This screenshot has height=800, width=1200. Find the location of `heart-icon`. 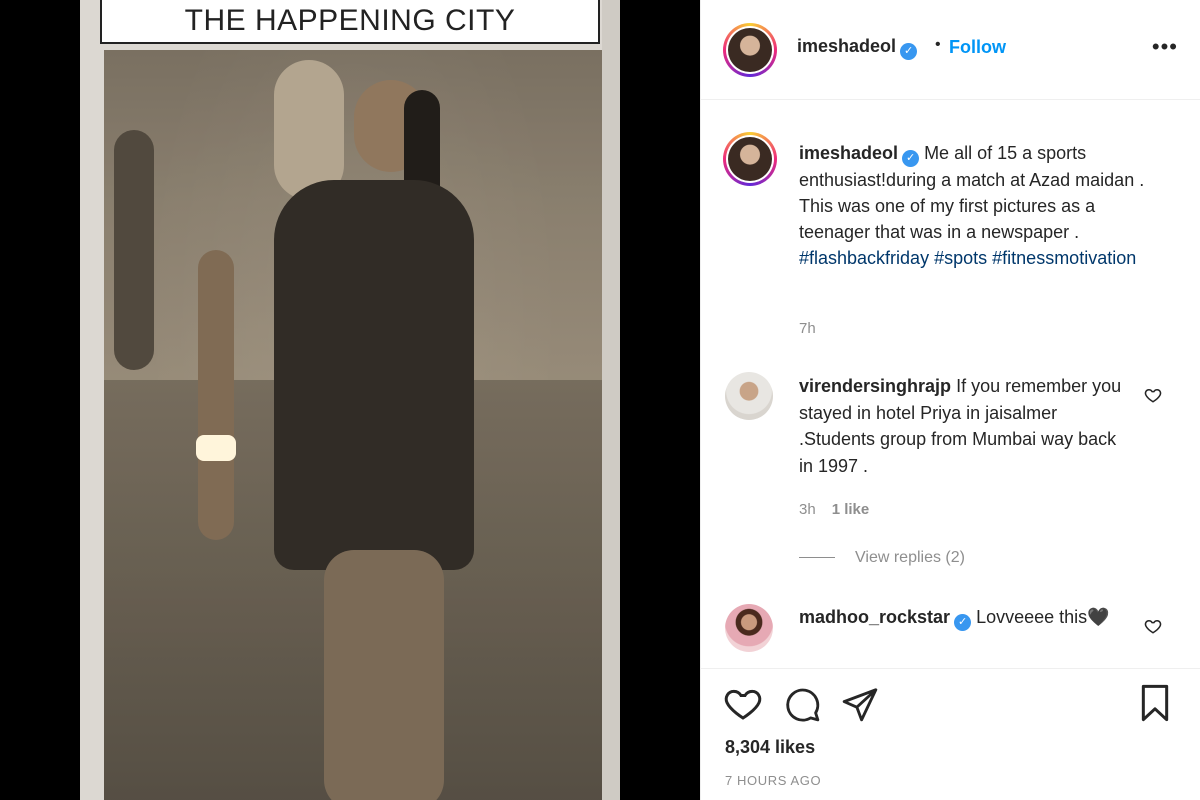

heart-icon is located at coordinates (743, 703).